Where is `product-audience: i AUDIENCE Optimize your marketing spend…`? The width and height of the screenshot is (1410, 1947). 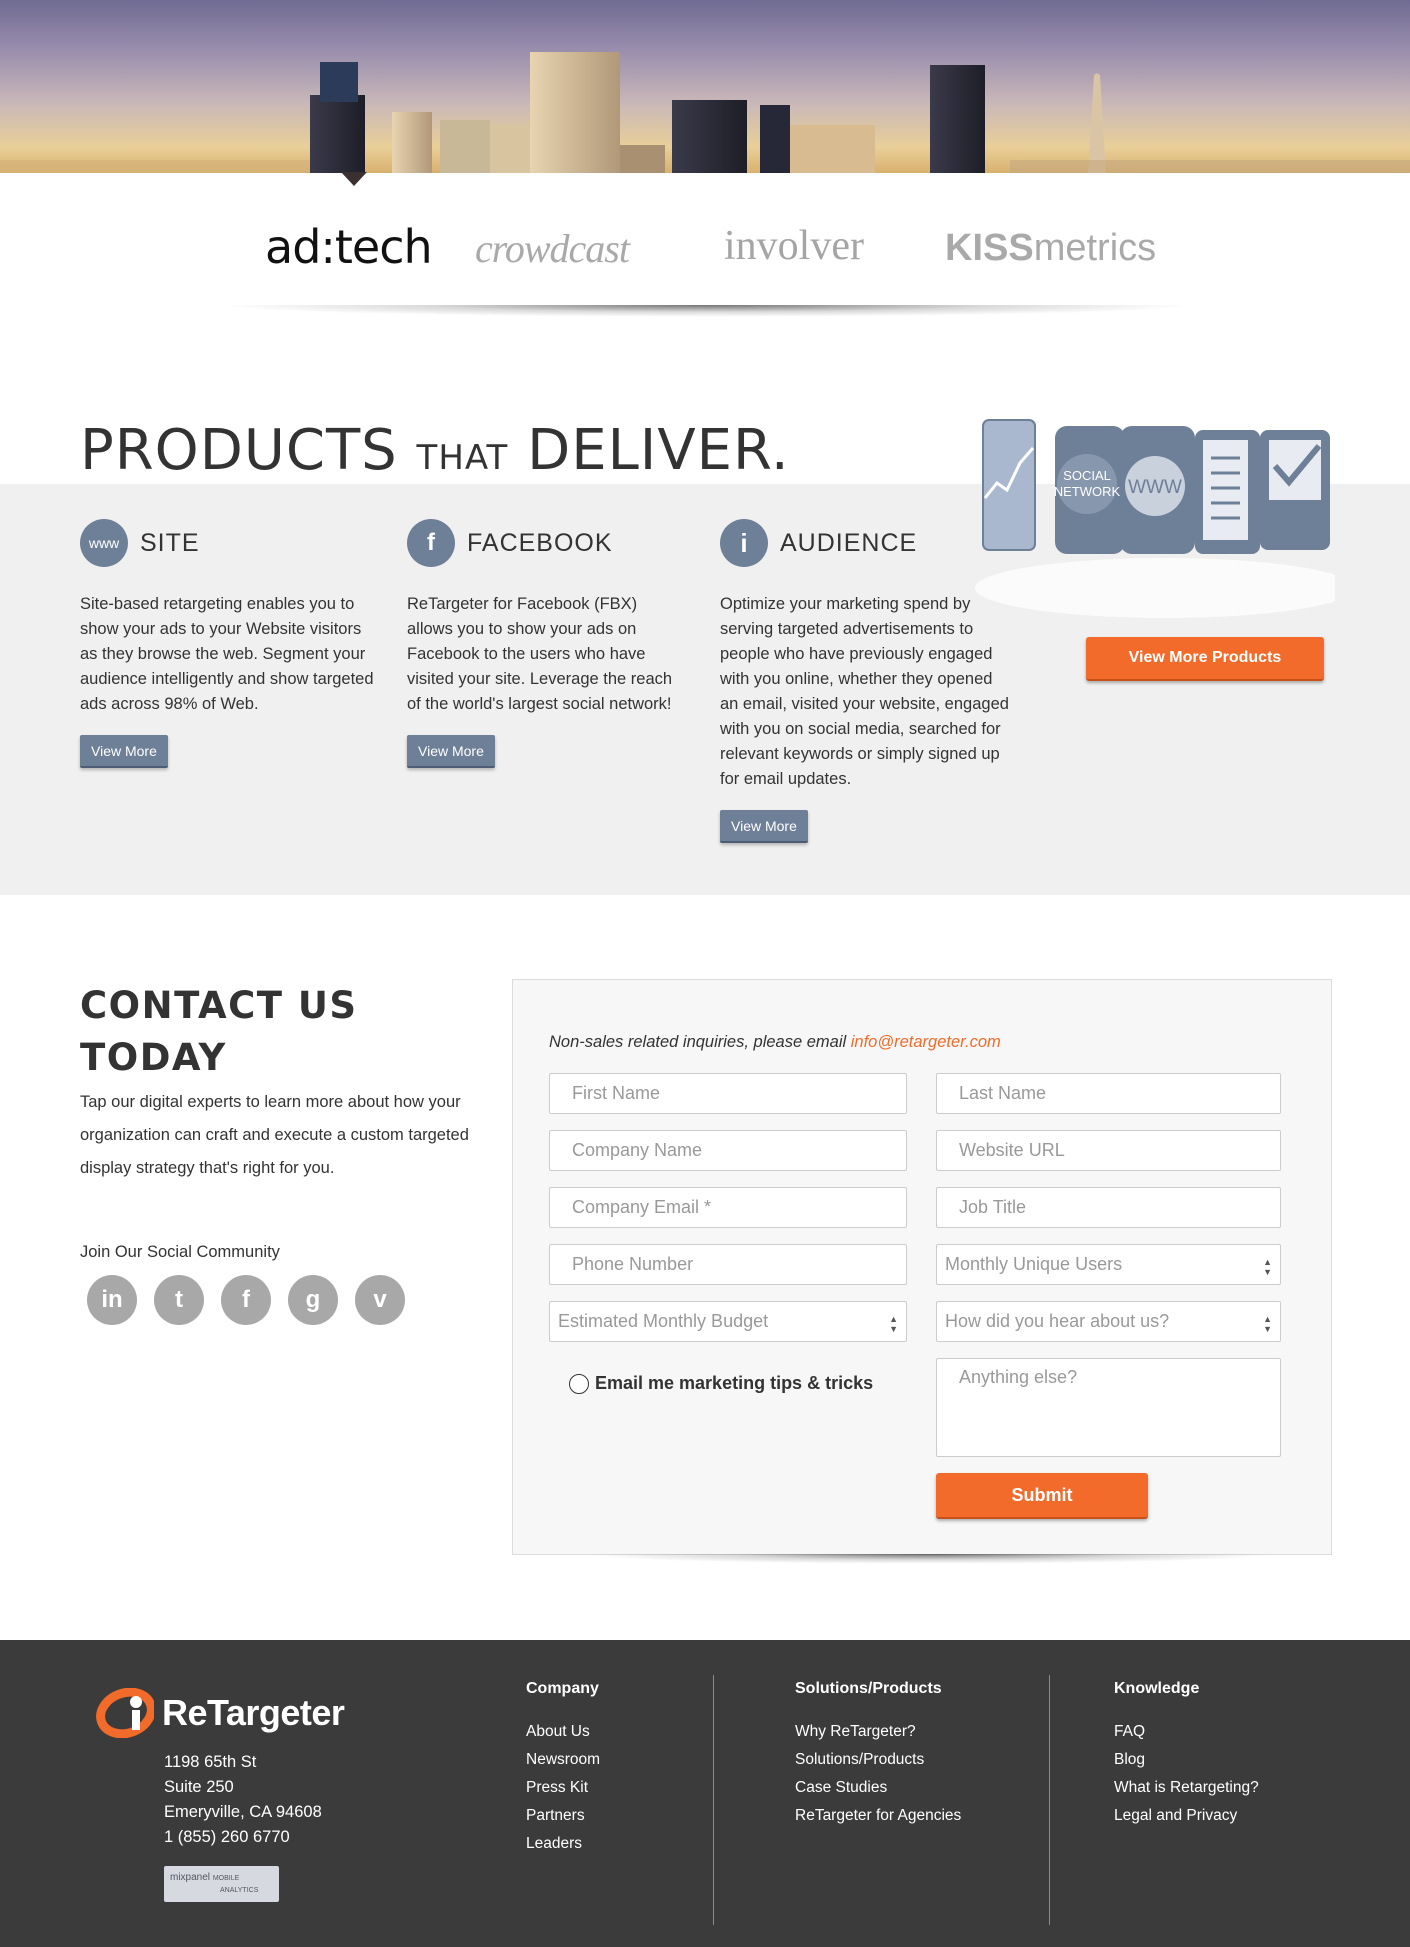 product-audience: i AUDIENCE Optimize your marketing spend… is located at coordinates (865, 681).